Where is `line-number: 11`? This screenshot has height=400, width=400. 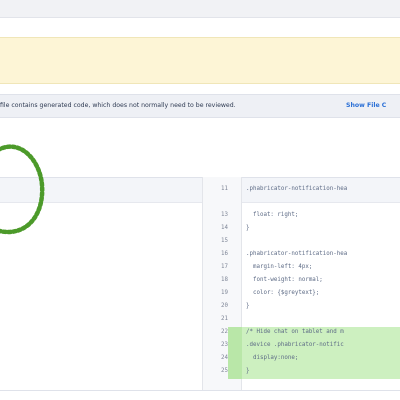 line-number: 11 is located at coordinates (216, 189).